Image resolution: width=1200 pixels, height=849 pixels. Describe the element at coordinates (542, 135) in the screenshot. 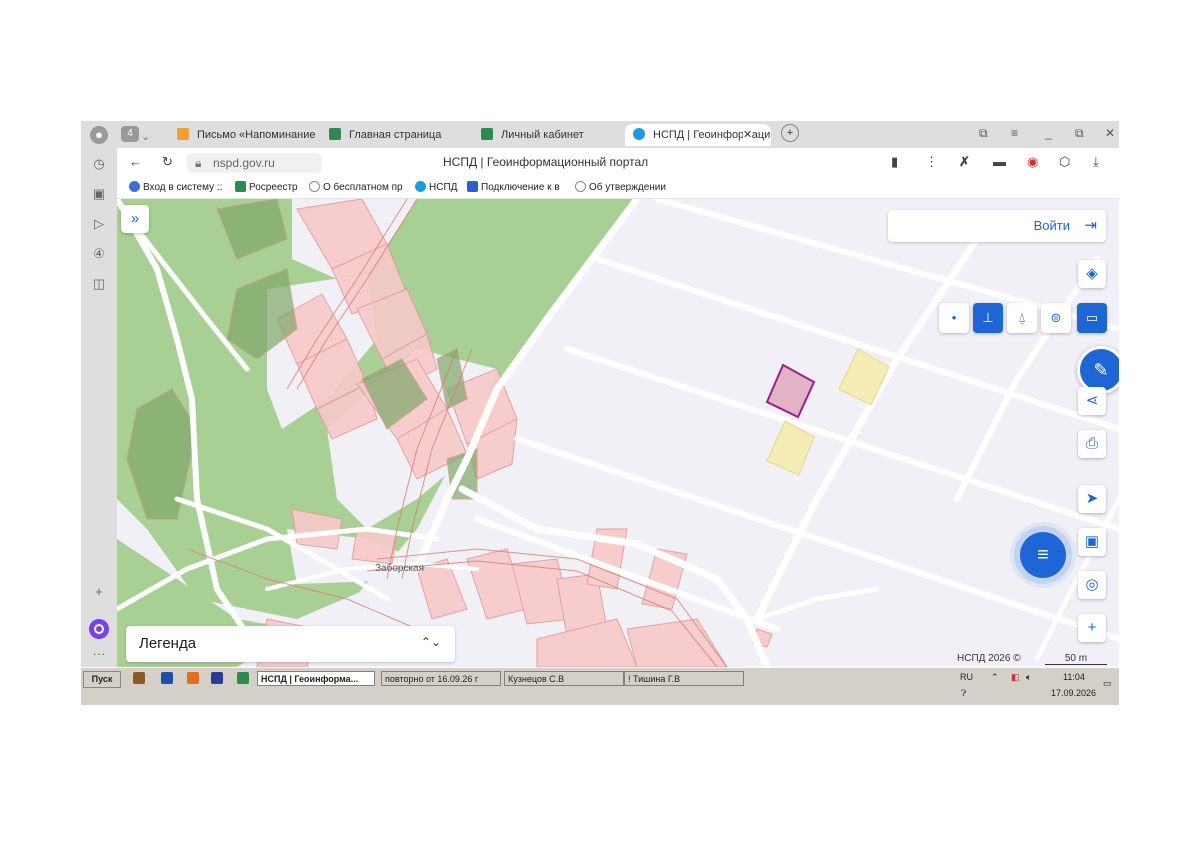

I see `tab-label: Личный кабинет` at that location.